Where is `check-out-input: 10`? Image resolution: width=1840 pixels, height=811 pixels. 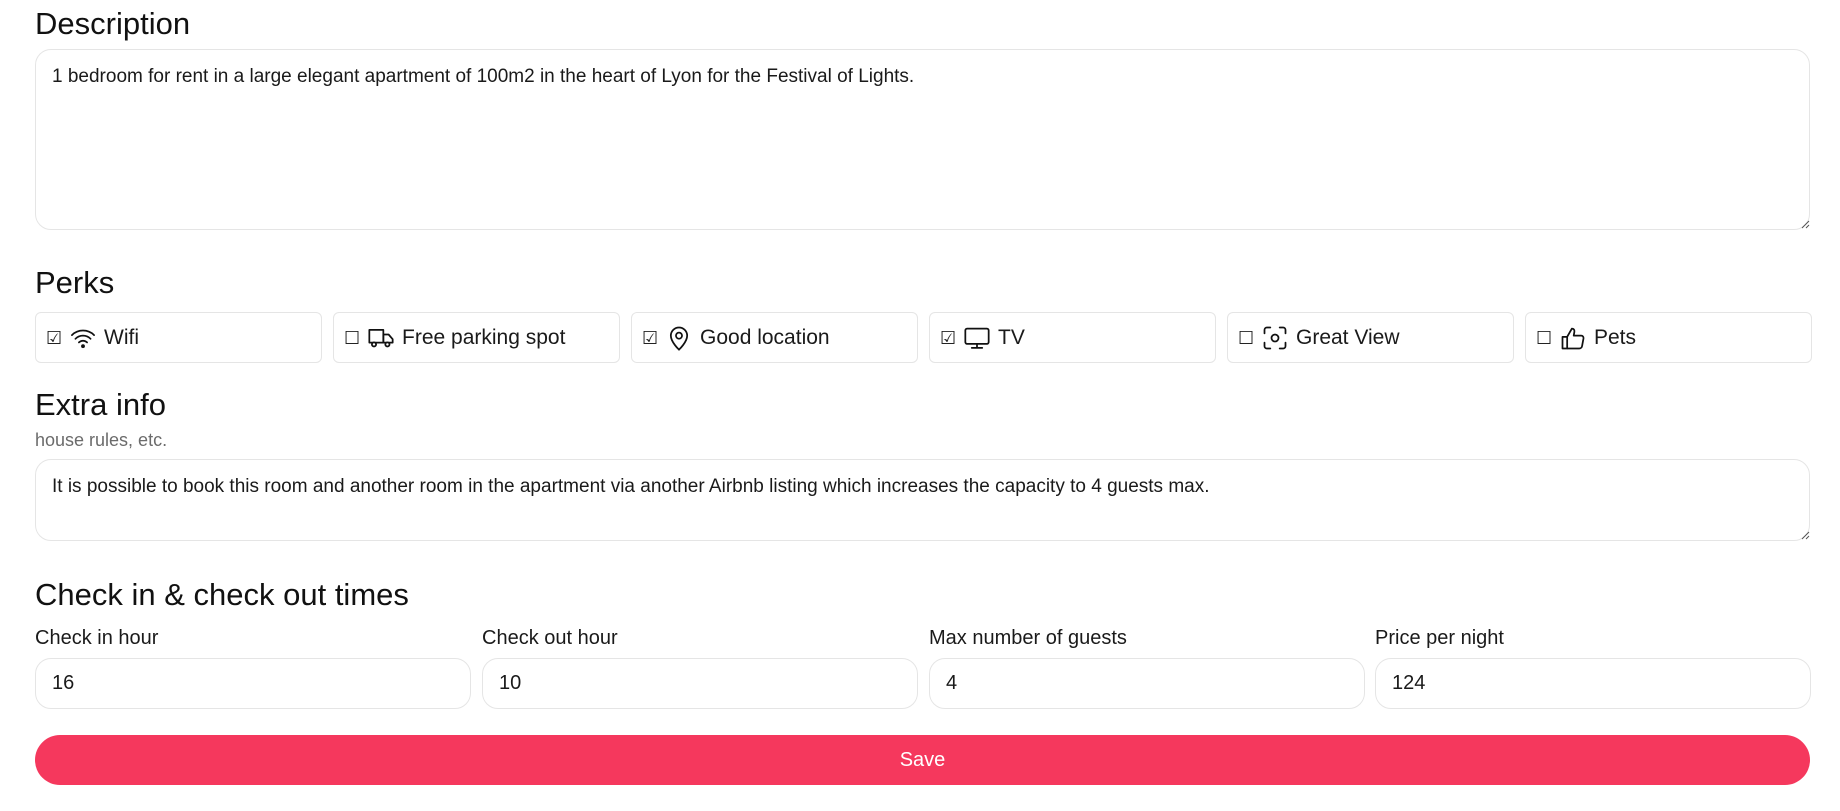
check-out-input: 10 is located at coordinates (700, 683).